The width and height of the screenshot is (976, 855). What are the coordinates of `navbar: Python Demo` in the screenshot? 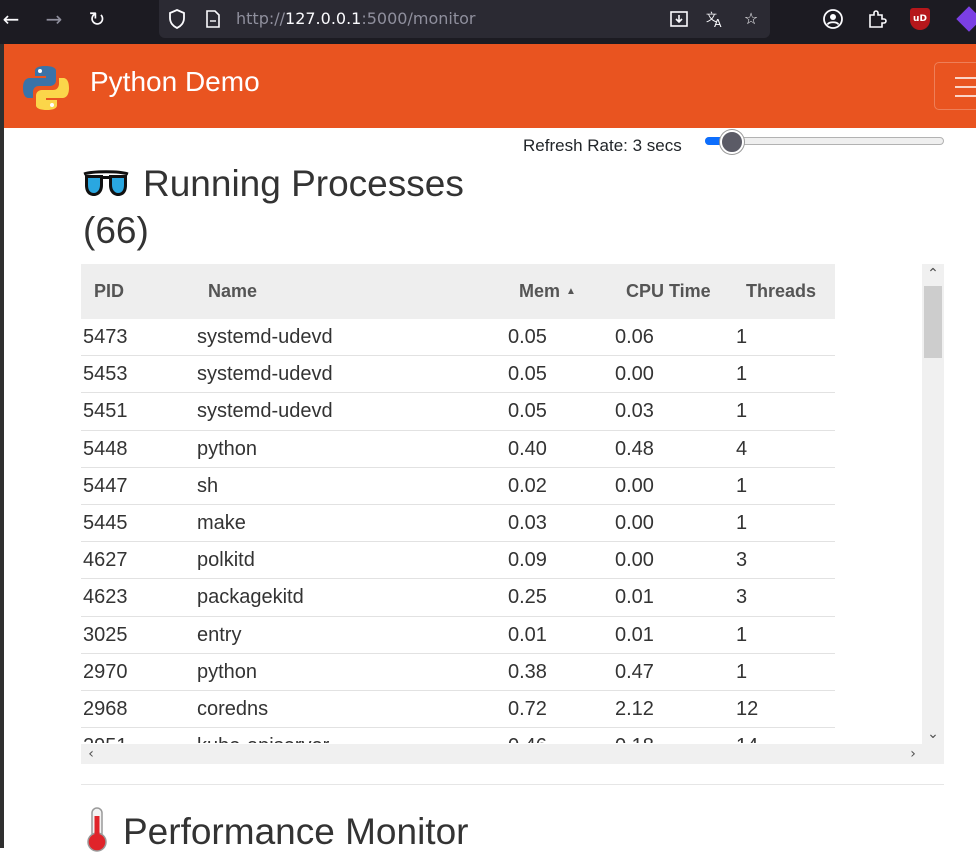 It's located at (490, 86).